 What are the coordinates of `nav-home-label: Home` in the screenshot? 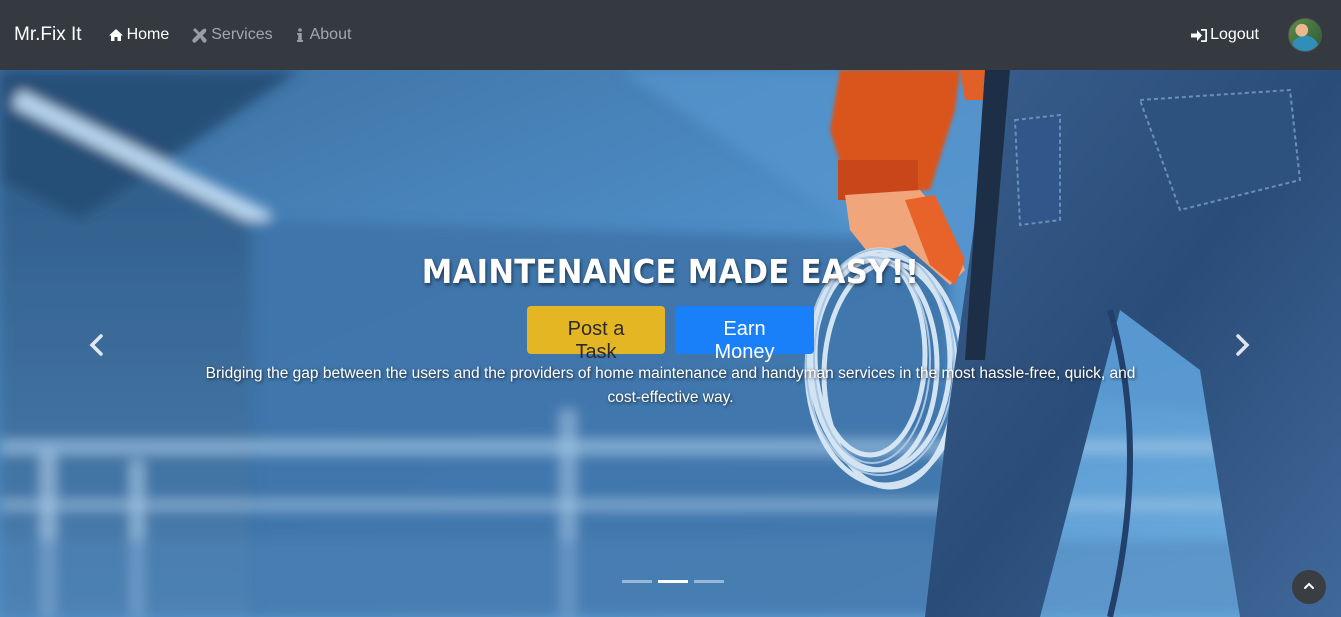 It's located at (148, 34).